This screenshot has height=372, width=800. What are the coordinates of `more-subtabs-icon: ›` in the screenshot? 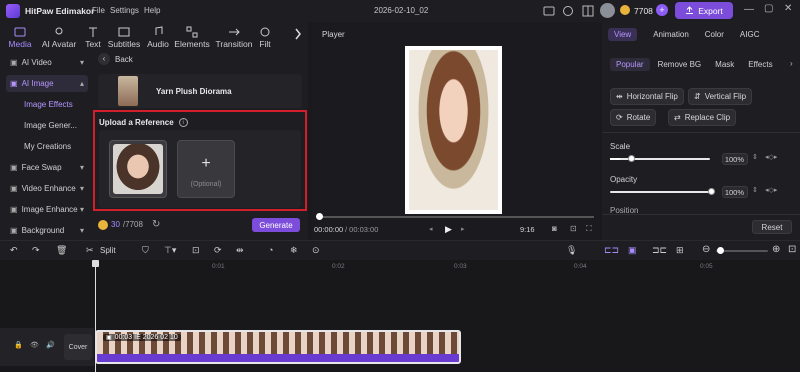 It's located at (791, 63).